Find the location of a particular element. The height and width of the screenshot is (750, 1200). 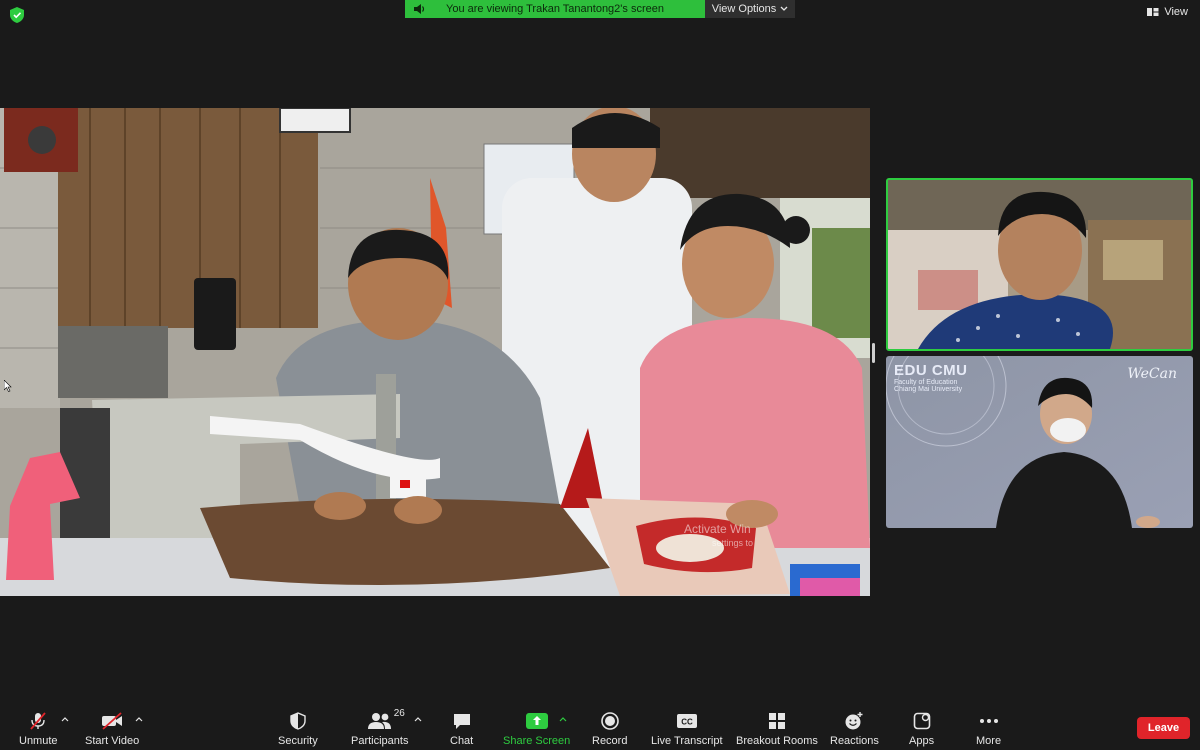

svg-text: CC is located at coordinates (687, 722).